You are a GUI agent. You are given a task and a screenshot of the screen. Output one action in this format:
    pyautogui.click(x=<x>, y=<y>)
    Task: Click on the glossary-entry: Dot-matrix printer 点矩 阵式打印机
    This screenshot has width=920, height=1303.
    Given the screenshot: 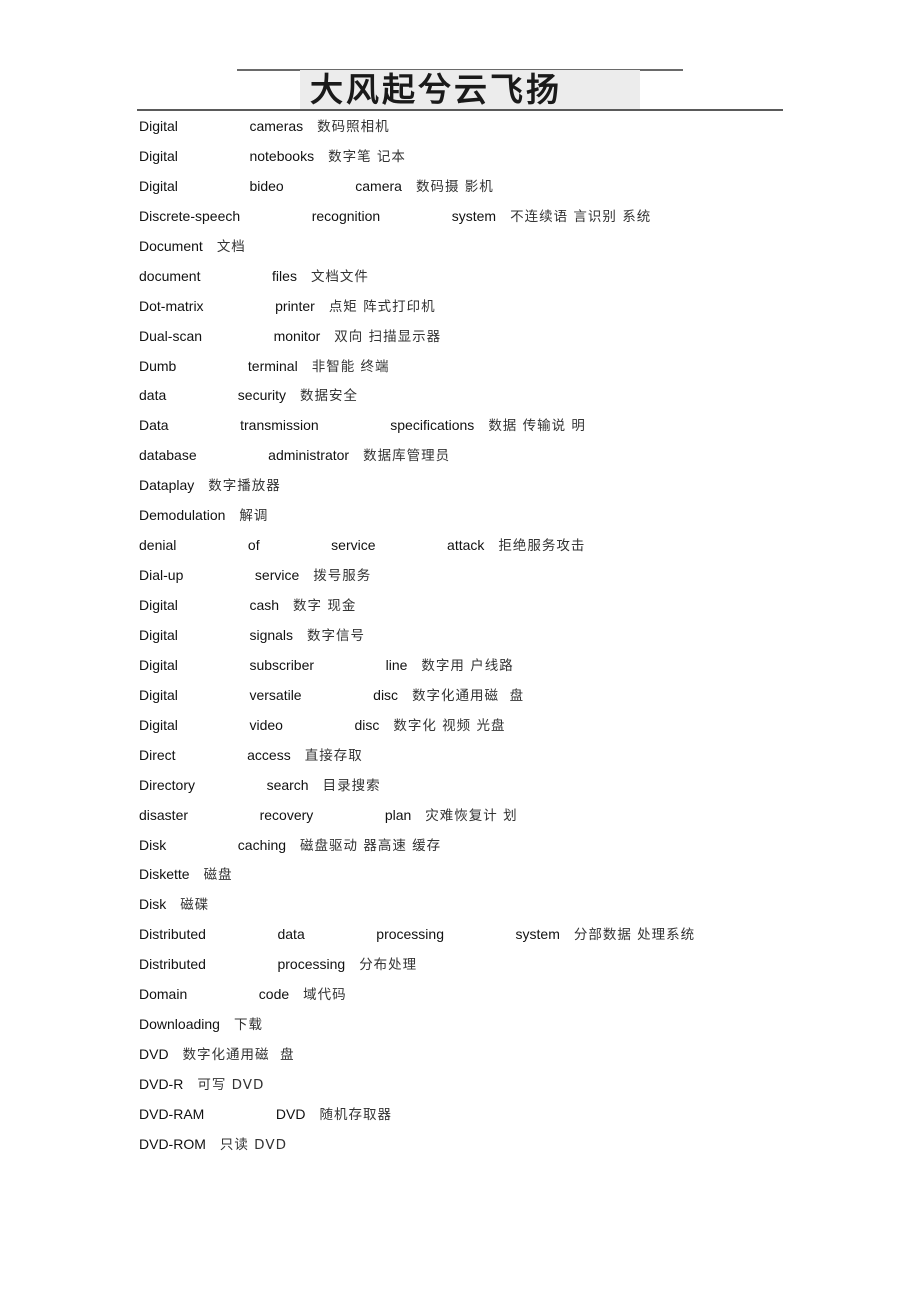 What is the action you would take?
    pyautogui.click(x=417, y=311)
    